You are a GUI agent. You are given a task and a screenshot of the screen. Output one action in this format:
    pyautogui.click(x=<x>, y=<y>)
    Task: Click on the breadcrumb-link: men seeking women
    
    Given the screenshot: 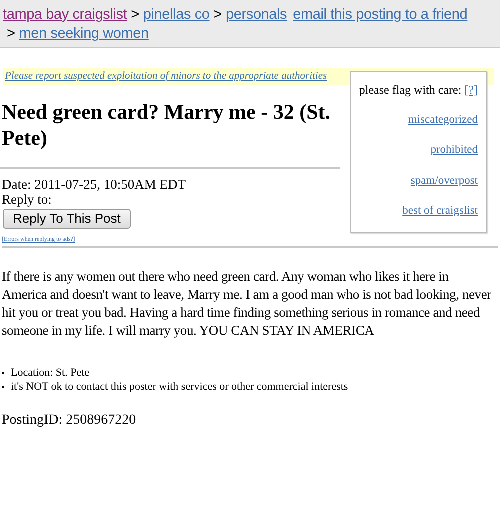 What is the action you would take?
    pyautogui.click(x=84, y=34)
    